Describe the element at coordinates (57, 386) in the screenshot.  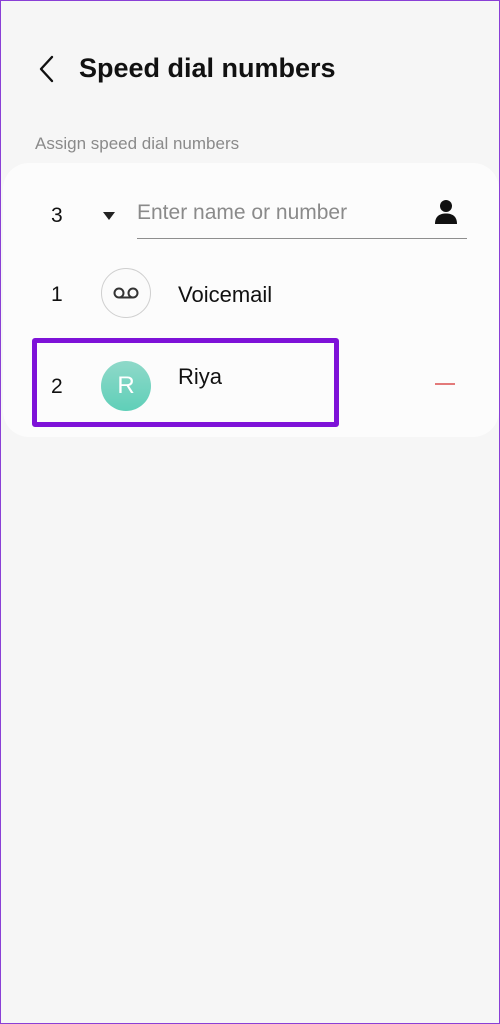
I see `entry-number-2: 2` at that location.